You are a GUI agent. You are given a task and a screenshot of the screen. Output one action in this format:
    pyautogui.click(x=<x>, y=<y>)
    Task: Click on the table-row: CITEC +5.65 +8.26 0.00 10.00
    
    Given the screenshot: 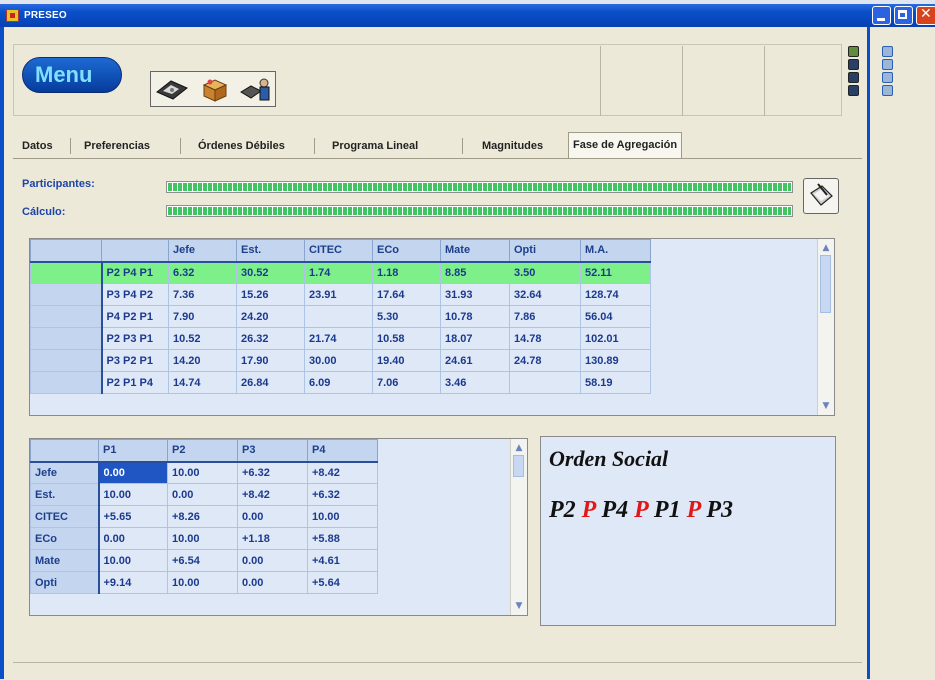 What is the action you would take?
    pyautogui.click(x=204, y=516)
    